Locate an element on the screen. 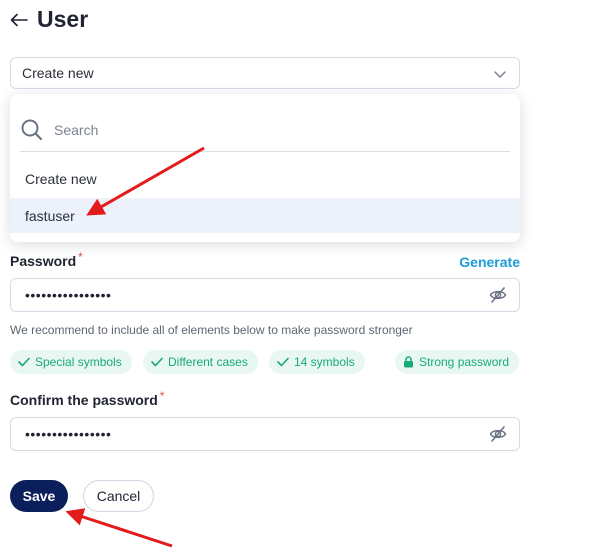 The width and height of the screenshot is (615, 557). chip-label: Strong password is located at coordinates (464, 362).